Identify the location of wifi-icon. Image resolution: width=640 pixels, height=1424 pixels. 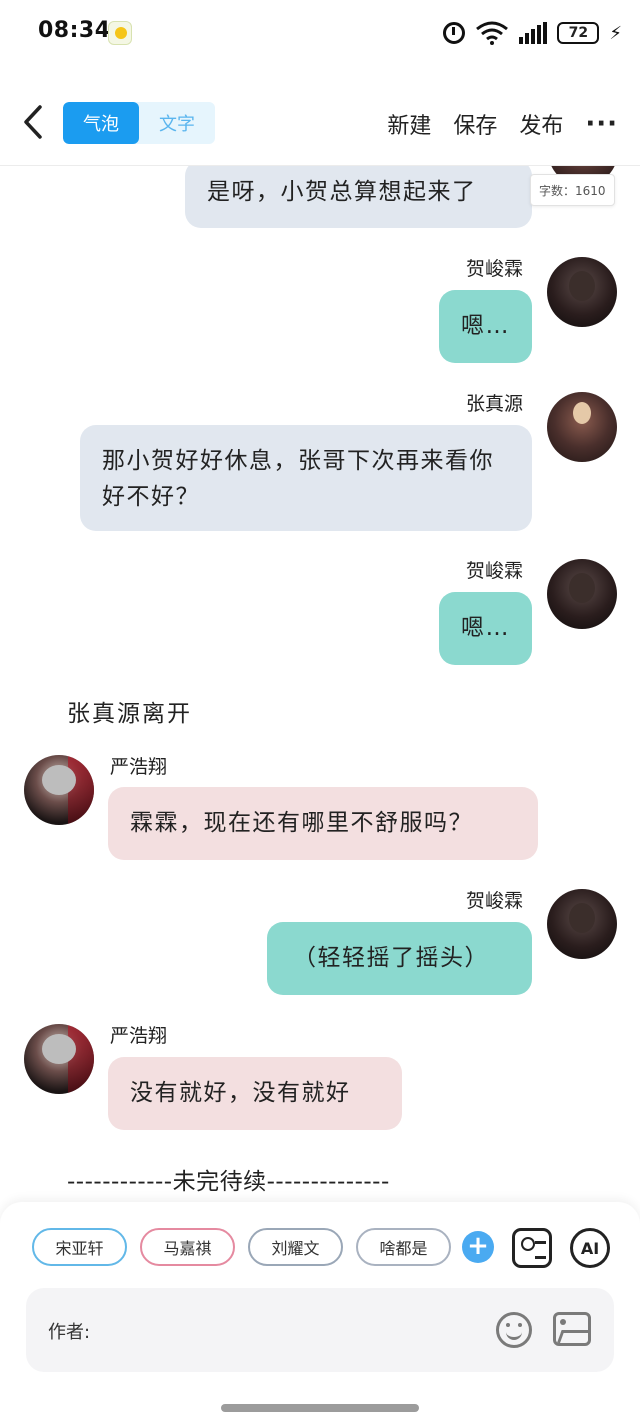
(492, 33).